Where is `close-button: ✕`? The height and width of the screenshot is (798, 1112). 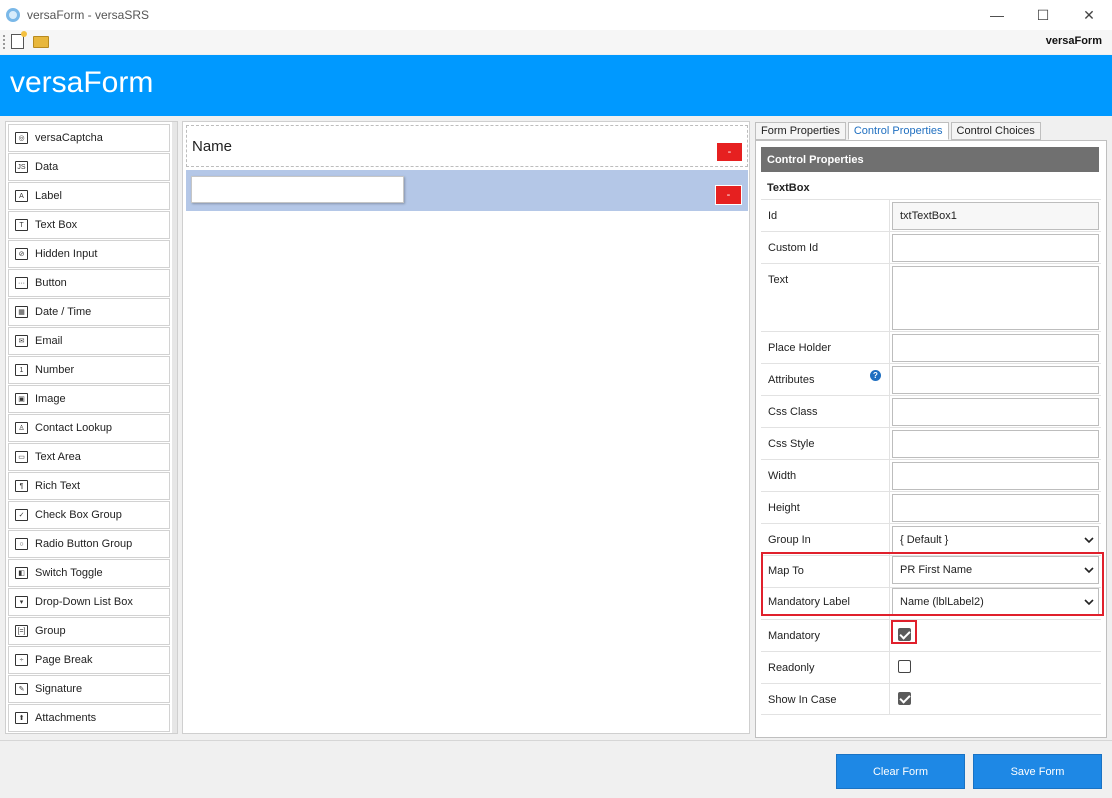
close-button: ✕ is located at coordinates (1089, 15).